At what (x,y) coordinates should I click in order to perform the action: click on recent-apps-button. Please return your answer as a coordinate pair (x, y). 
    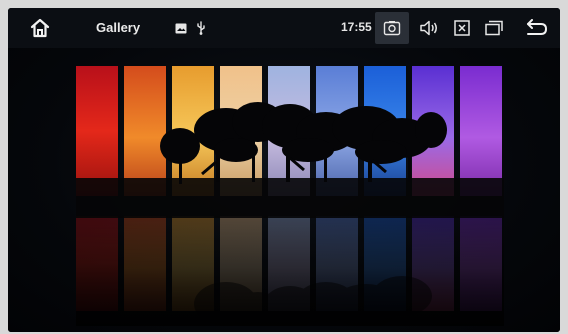
    Looking at the image, I should click on (494, 28).